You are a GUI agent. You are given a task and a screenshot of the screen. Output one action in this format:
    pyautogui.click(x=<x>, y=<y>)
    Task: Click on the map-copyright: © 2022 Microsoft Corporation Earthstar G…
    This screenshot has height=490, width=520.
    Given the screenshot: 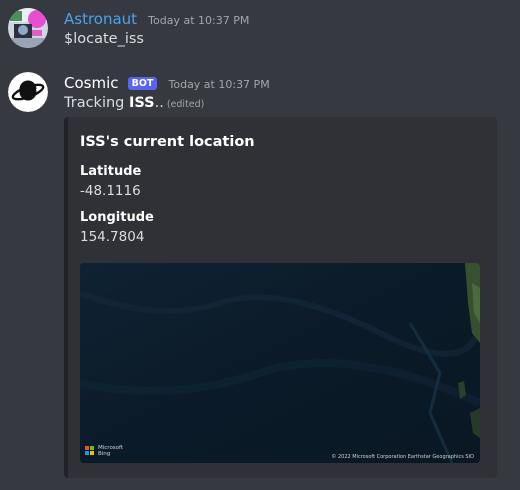 What is the action you would take?
    pyautogui.click(x=402, y=457)
    